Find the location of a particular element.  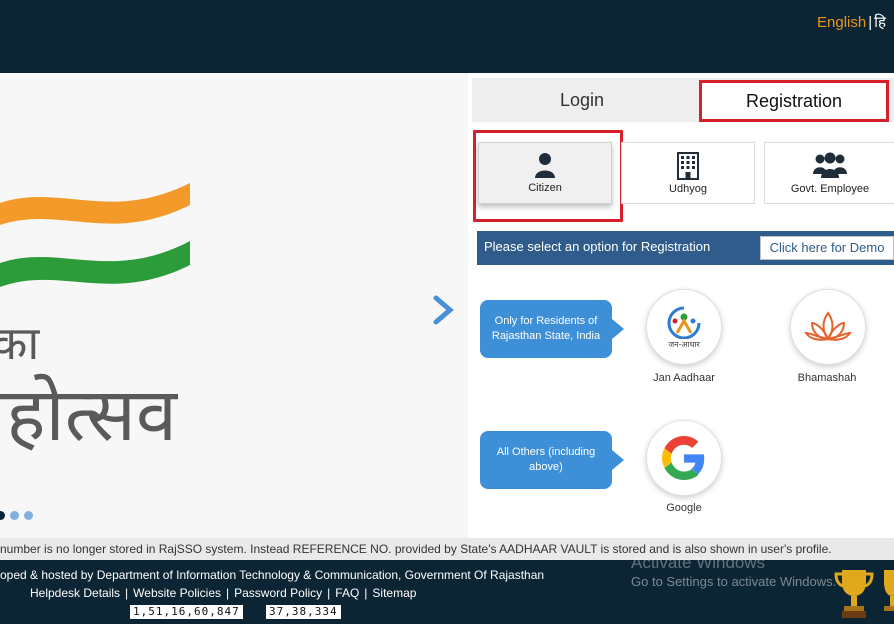

building-icon is located at coordinates (688, 168).